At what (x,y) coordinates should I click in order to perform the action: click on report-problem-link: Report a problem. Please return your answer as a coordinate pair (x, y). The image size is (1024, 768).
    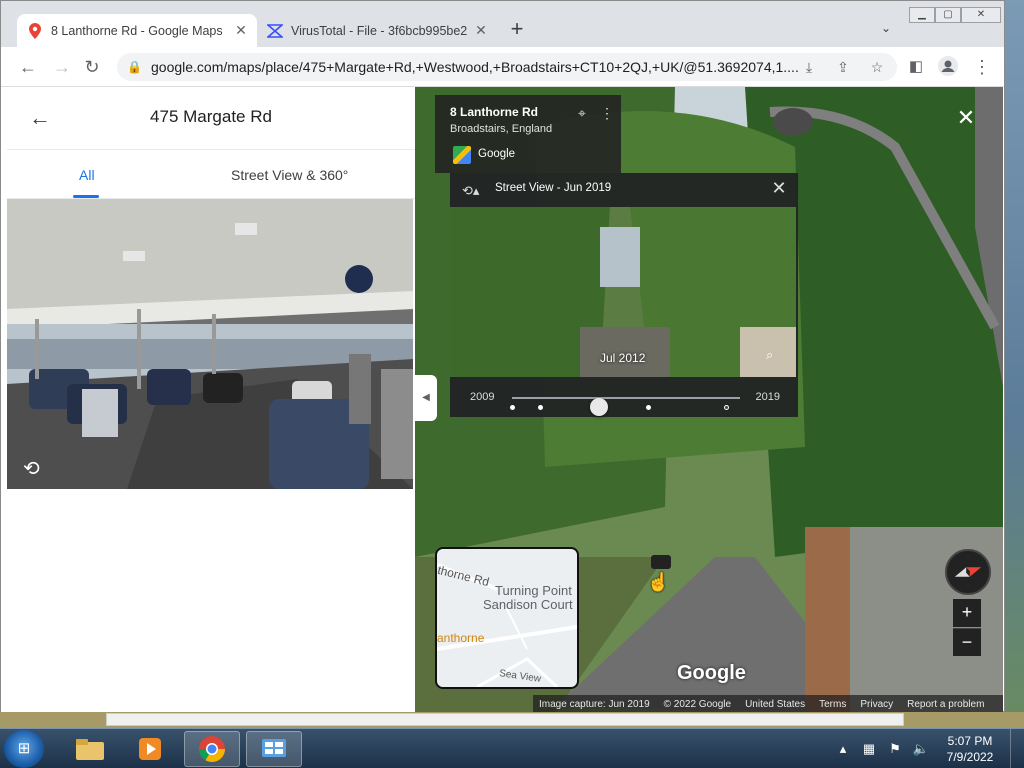
    Looking at the image, I should click on (945, 704).